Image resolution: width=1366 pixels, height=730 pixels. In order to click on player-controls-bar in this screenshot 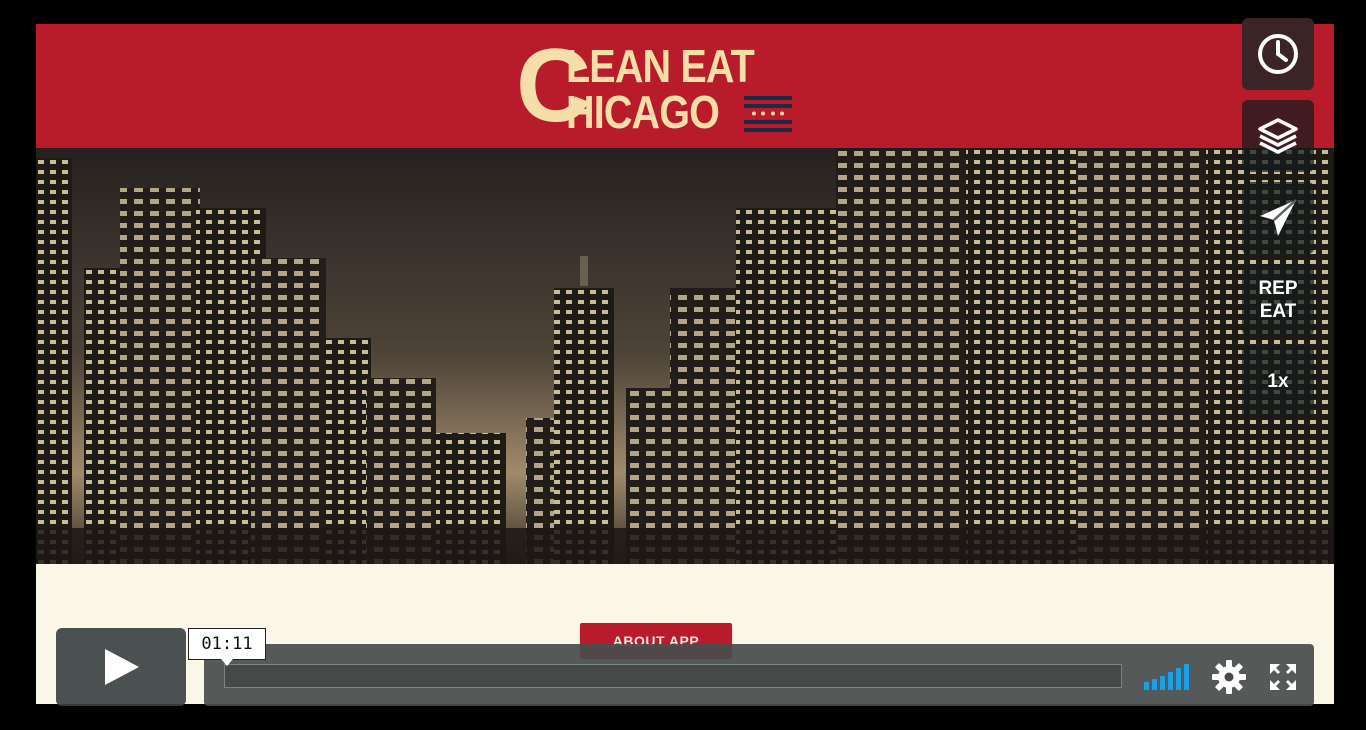, I will do `click(759, 675)`.